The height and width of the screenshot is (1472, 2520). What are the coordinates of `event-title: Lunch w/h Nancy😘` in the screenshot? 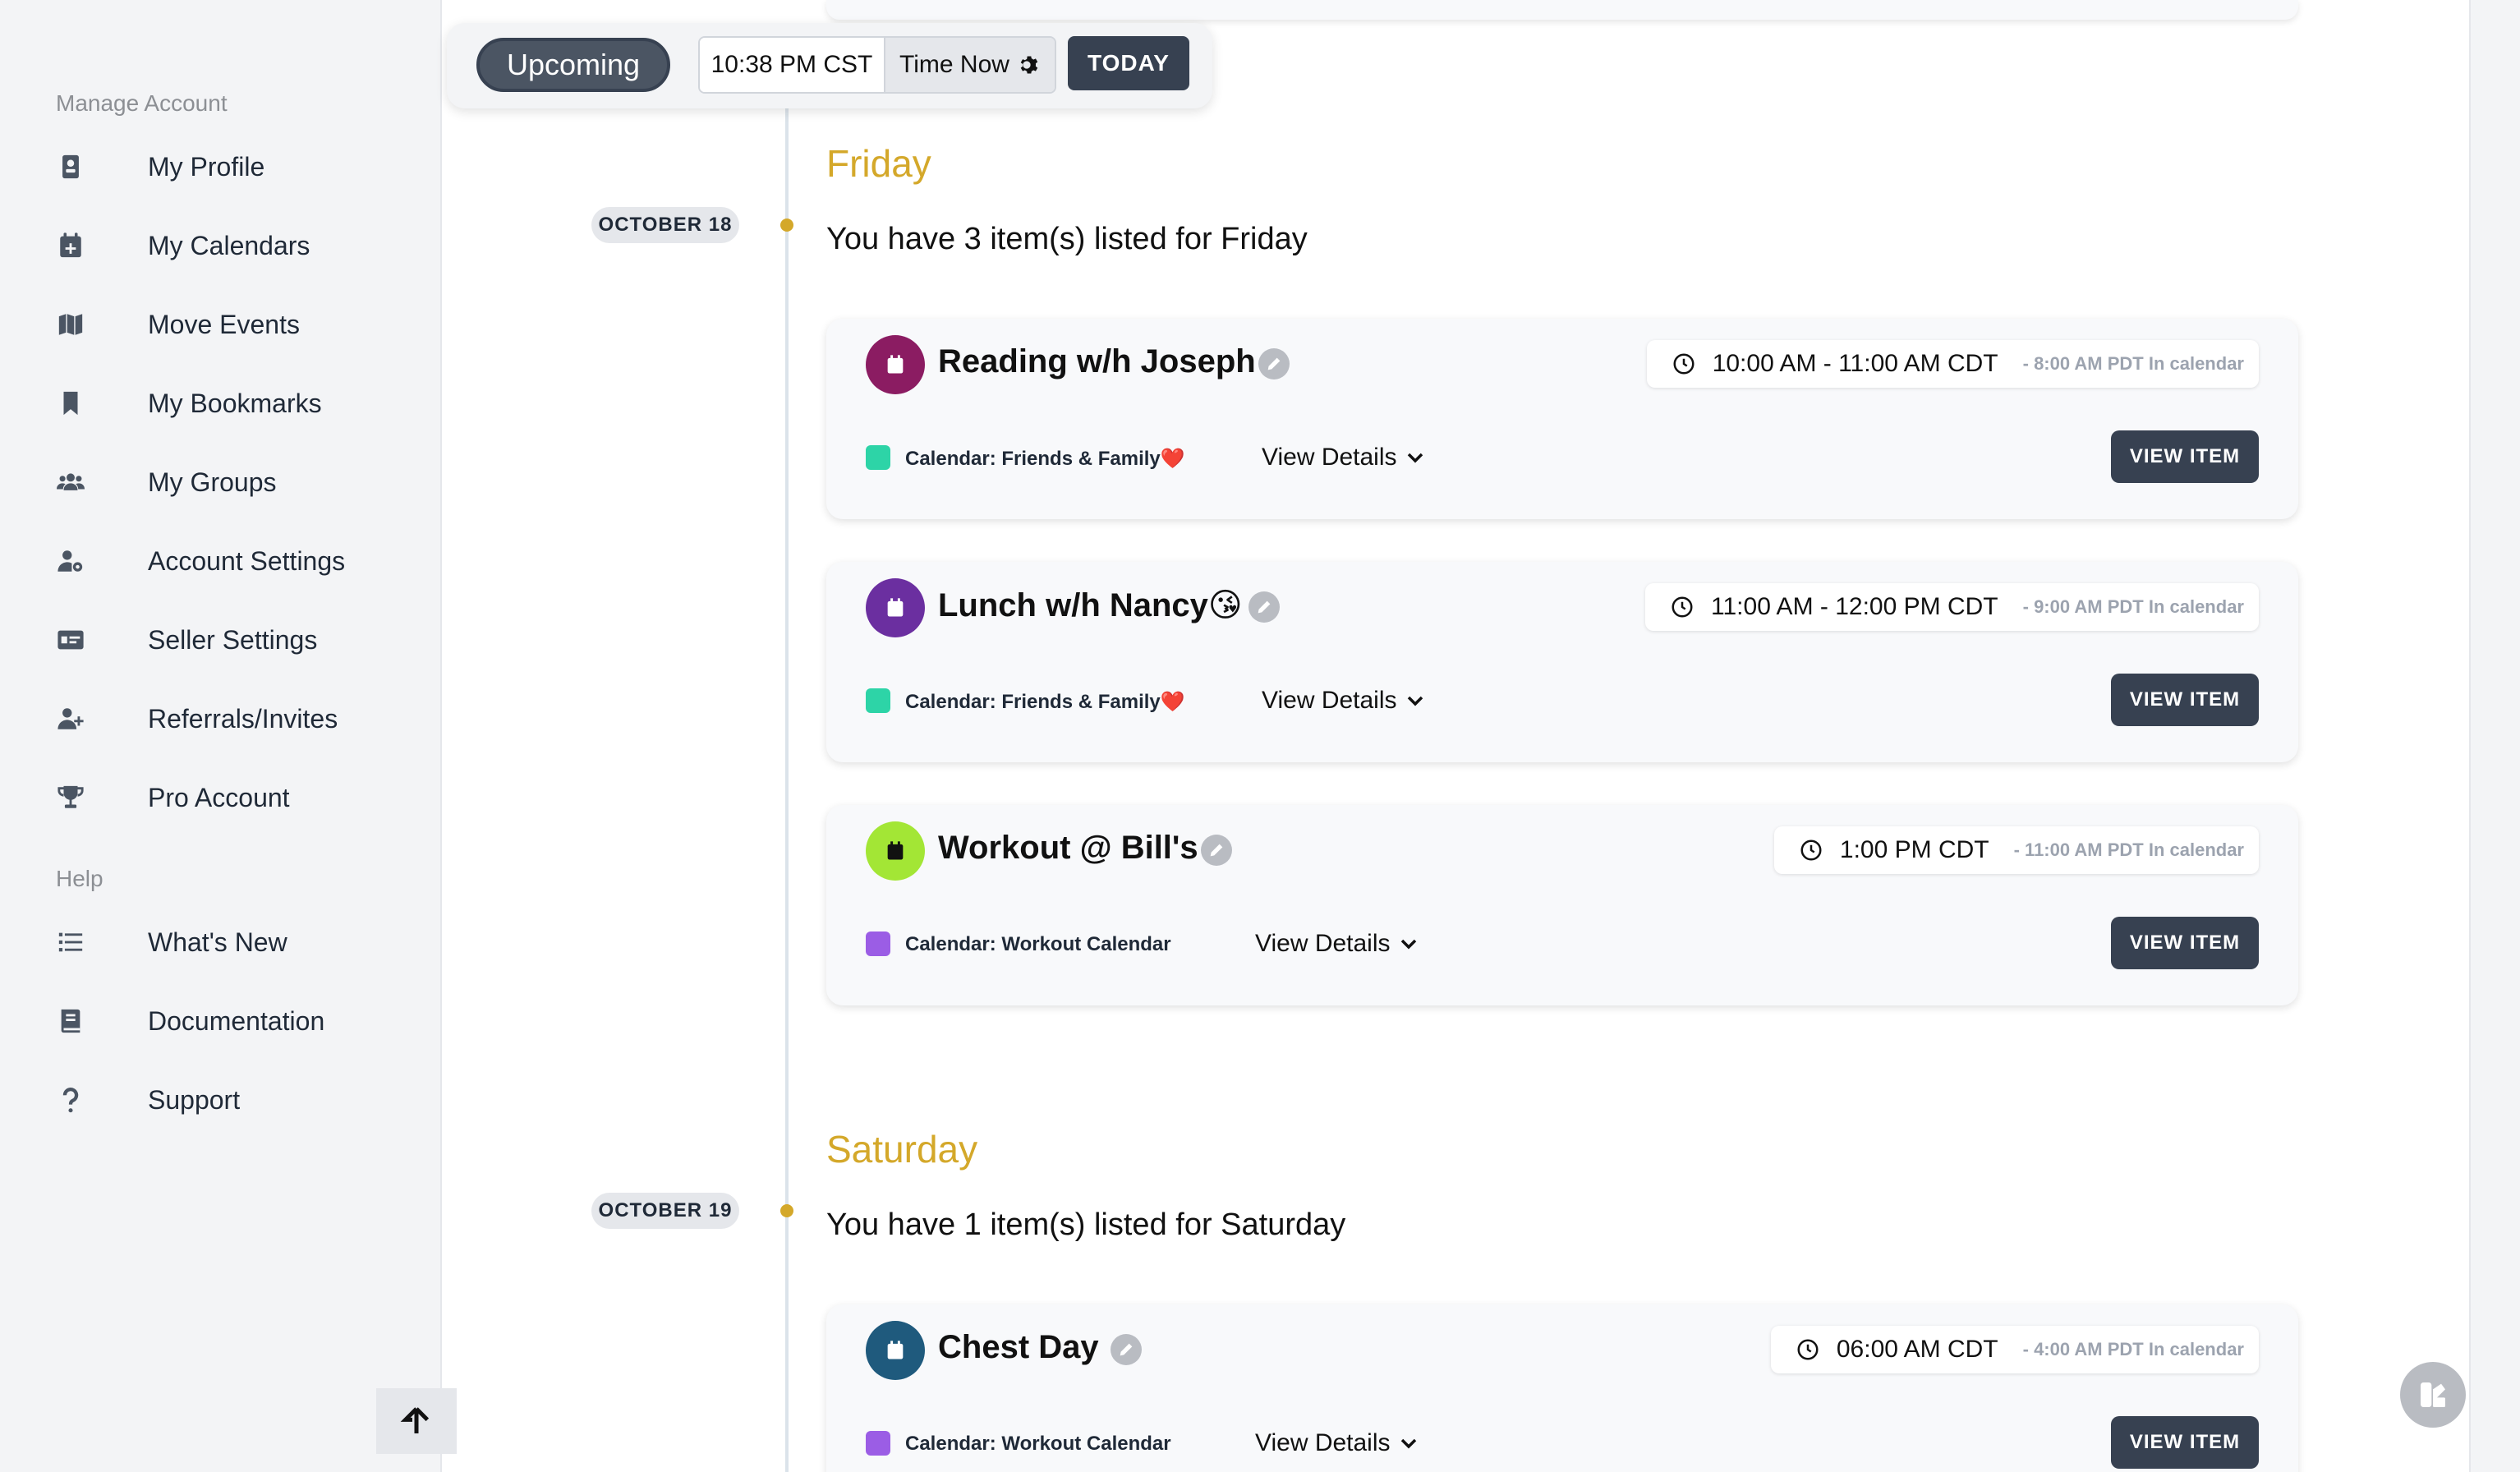 It's located at (1090, 605).